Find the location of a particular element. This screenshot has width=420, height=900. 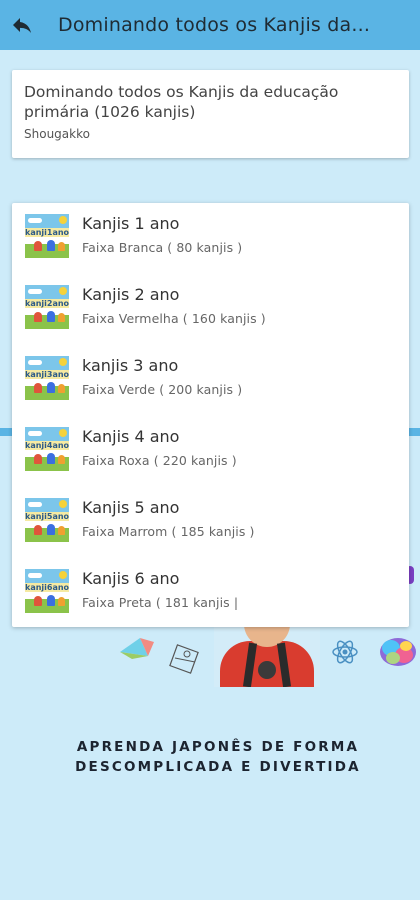

tagline-line-2: DESCOMPLICADA E DIVERTIDA is located at coordinates (218, 767).